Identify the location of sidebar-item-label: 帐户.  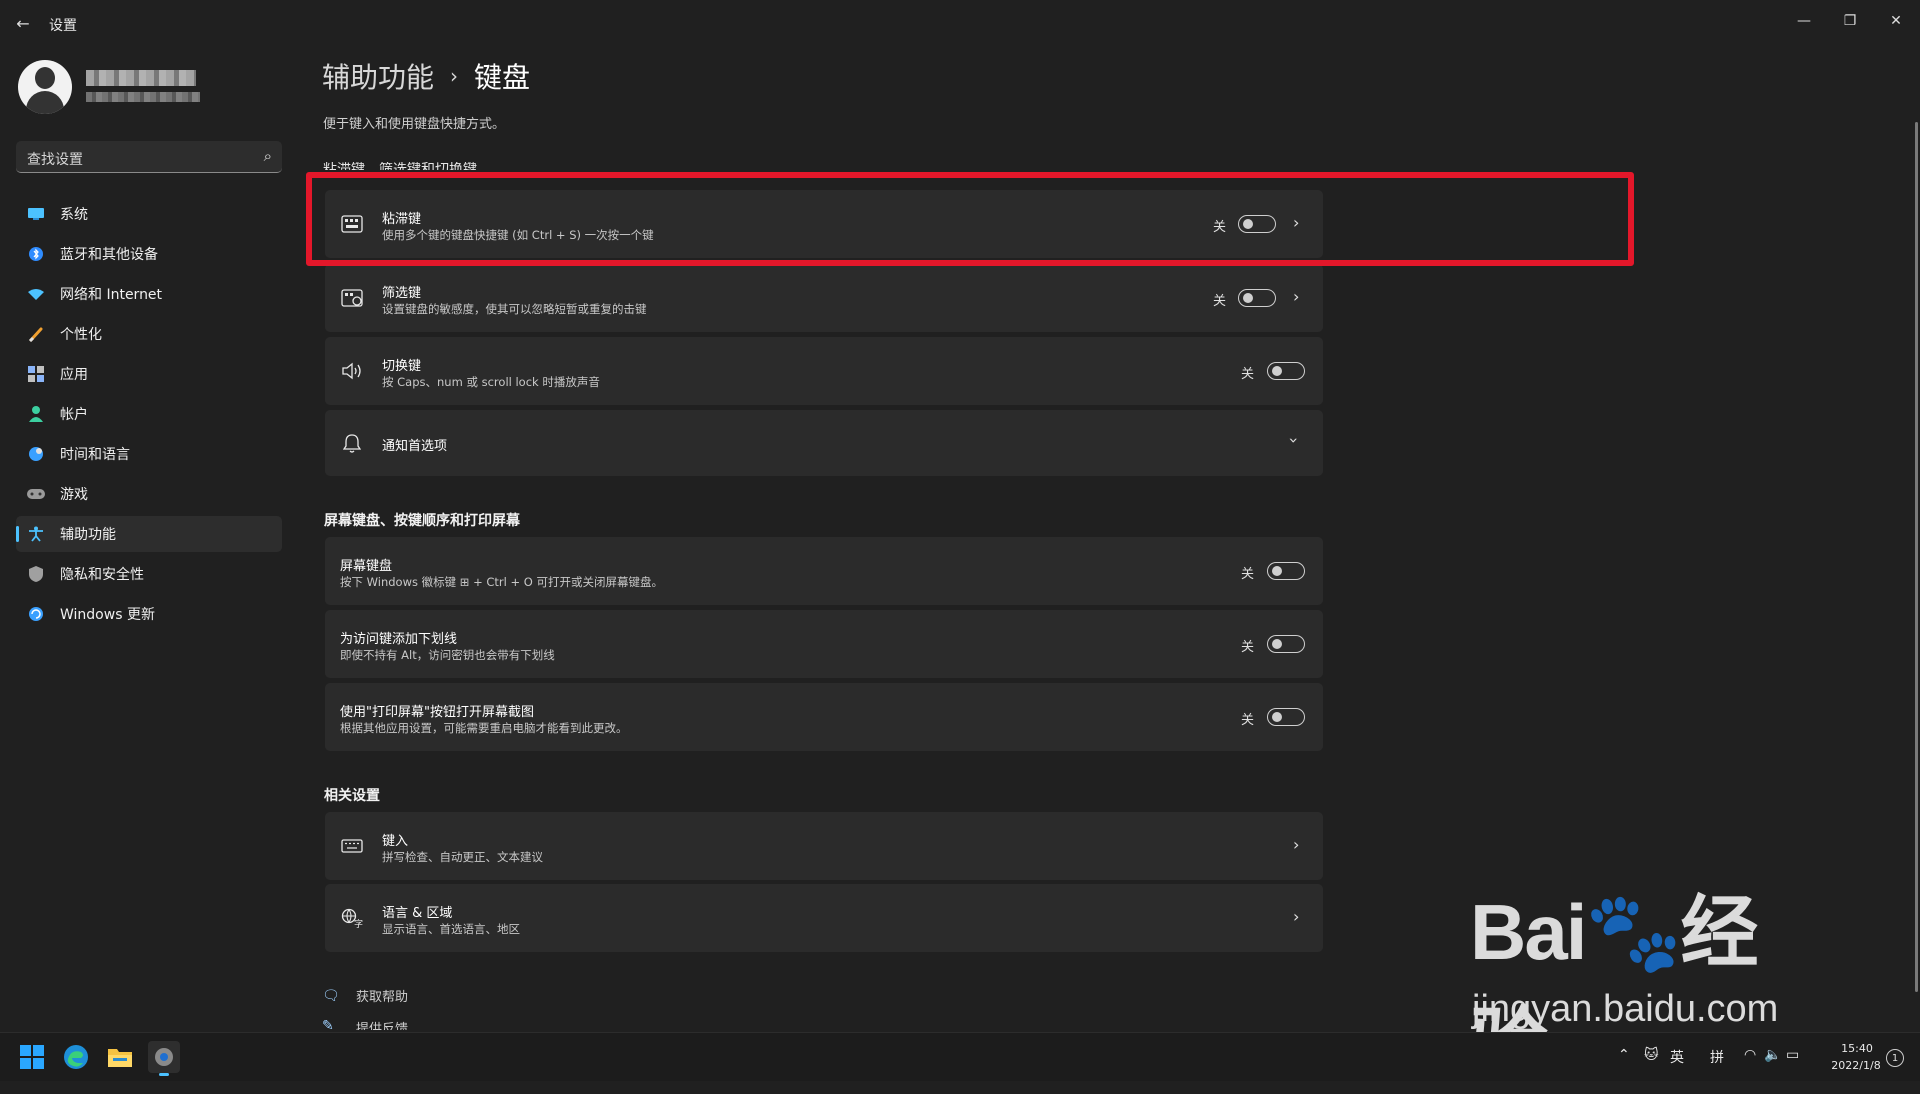
(74, 415).